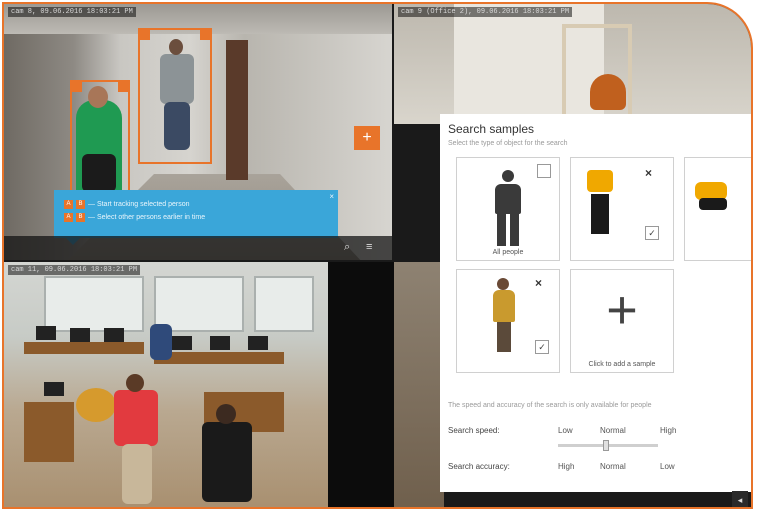 Image resolution: width=759 pixels, height=511 pixels. What do you see at coordinates (668, 430) in the screenshot?
I see `speed-option-high: High` at bounding box center [668, 430].